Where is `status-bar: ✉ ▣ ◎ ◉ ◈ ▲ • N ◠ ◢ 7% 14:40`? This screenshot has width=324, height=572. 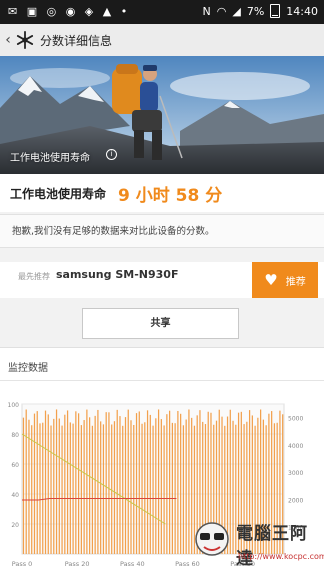
status-bar: ✉ ▣ ◎ ◉ ◈ ▲ • N ◠ ◢ 7% 14:40 is located at coordinates (162, 12).